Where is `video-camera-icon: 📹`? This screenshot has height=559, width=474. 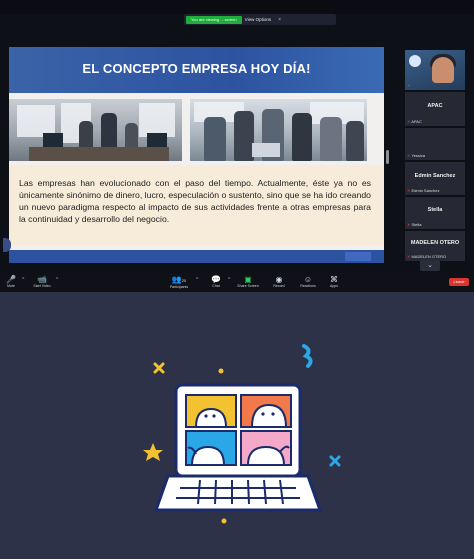
video-camera-icon: 📹 is located at coordinates (42, 279).